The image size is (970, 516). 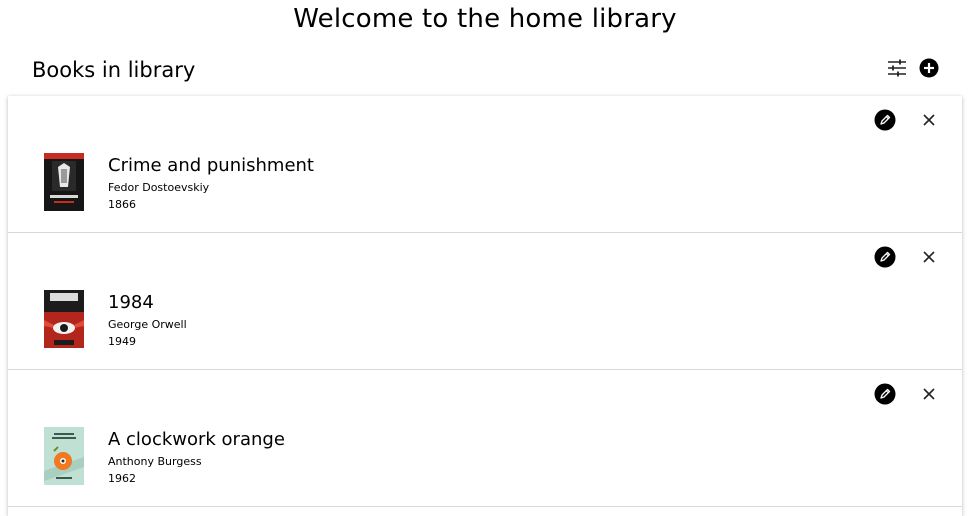 What do you see at coordinates (155, 461) in the screenshot?
I see `book-author: Anthony Burgess` at bounding box center [155, 461].